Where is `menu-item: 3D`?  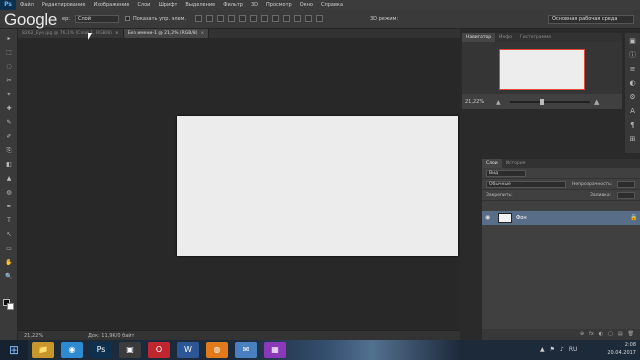
menu-item: 3D is located at coordinates (254, 5).